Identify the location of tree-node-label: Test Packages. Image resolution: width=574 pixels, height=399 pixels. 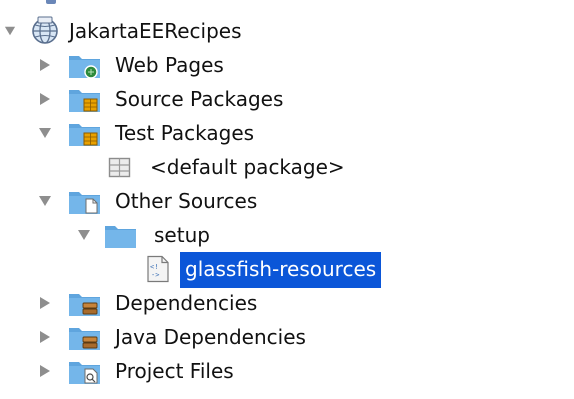
(185, 133).